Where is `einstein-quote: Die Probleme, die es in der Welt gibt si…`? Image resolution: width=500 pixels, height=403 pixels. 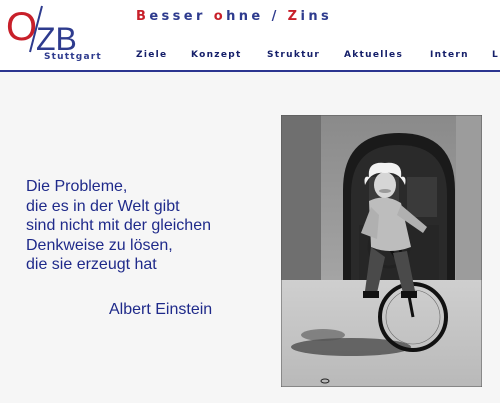 einstein-quote: Die Probleme, die es in der Welt gibt si… is located at coordinates (118, 226).